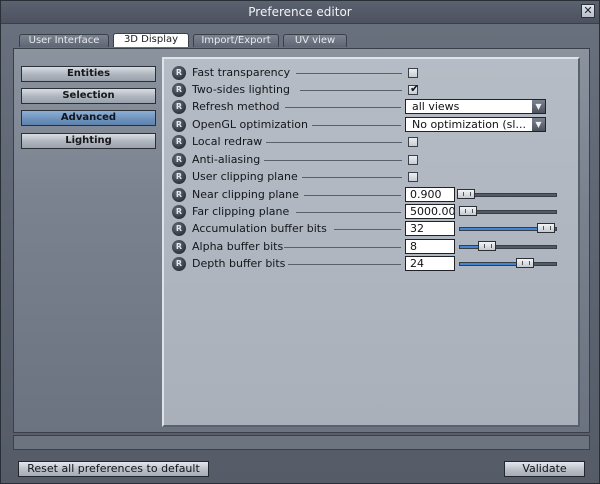 This screenshot has width=600, height=484. Describe the element at coordinates (64, 40) in the screenshot. I see `tab-user-interface: User Interface` at that location.